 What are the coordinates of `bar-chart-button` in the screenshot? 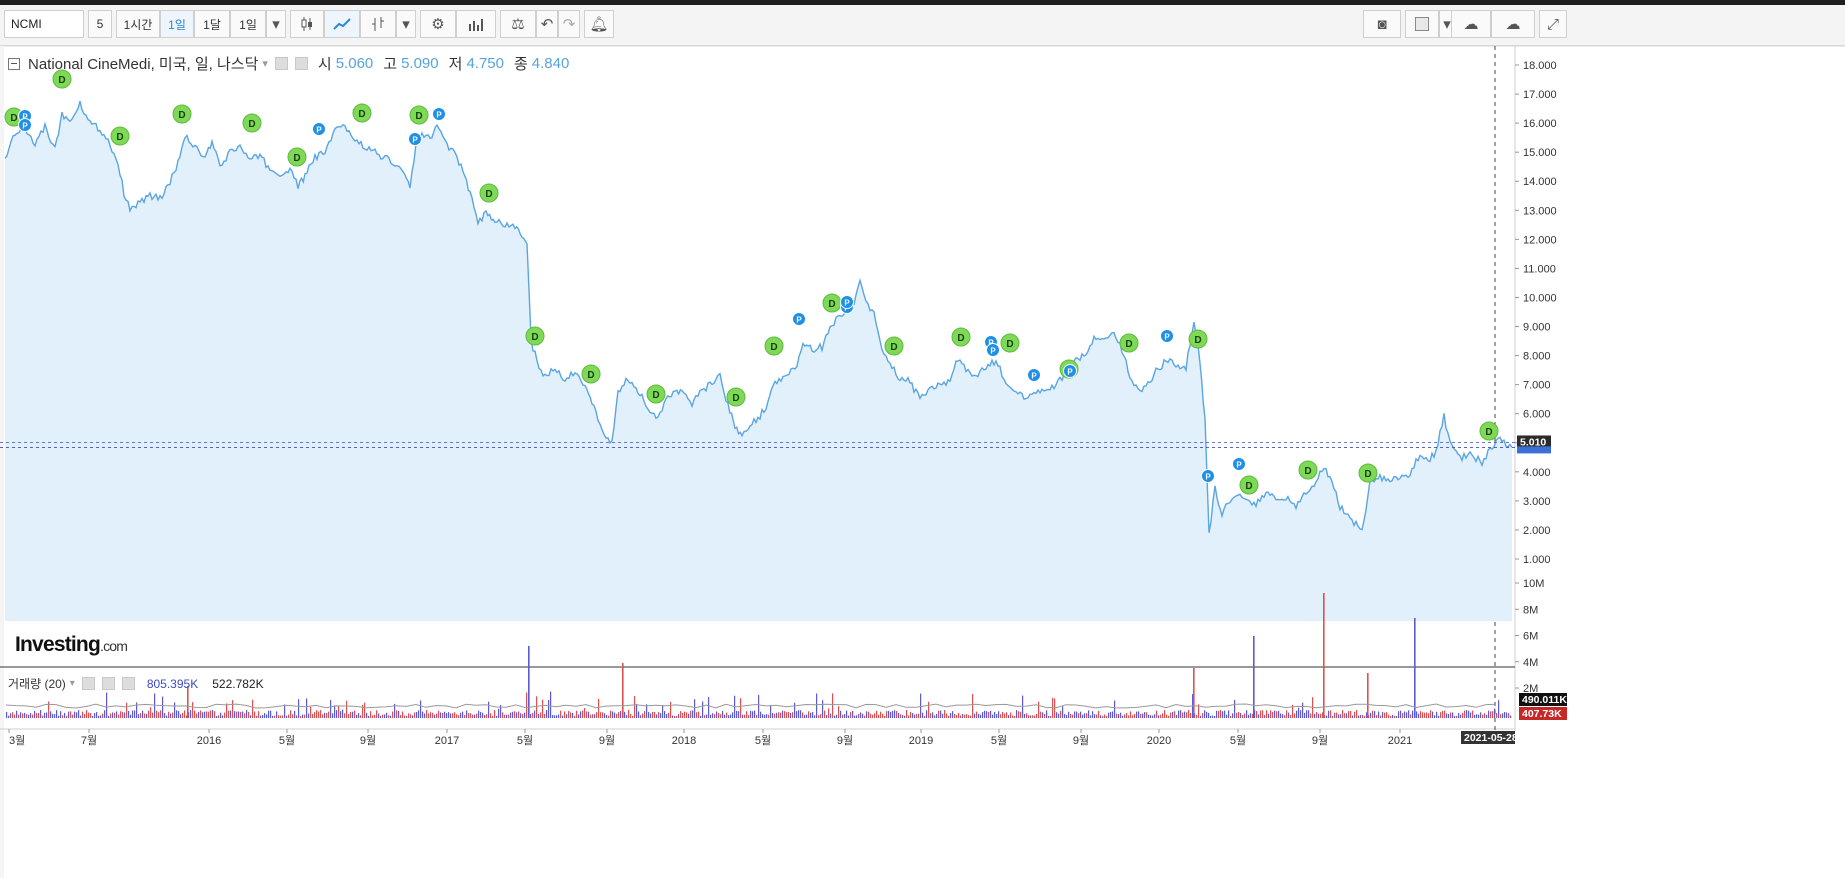 It's located at (378, 24).